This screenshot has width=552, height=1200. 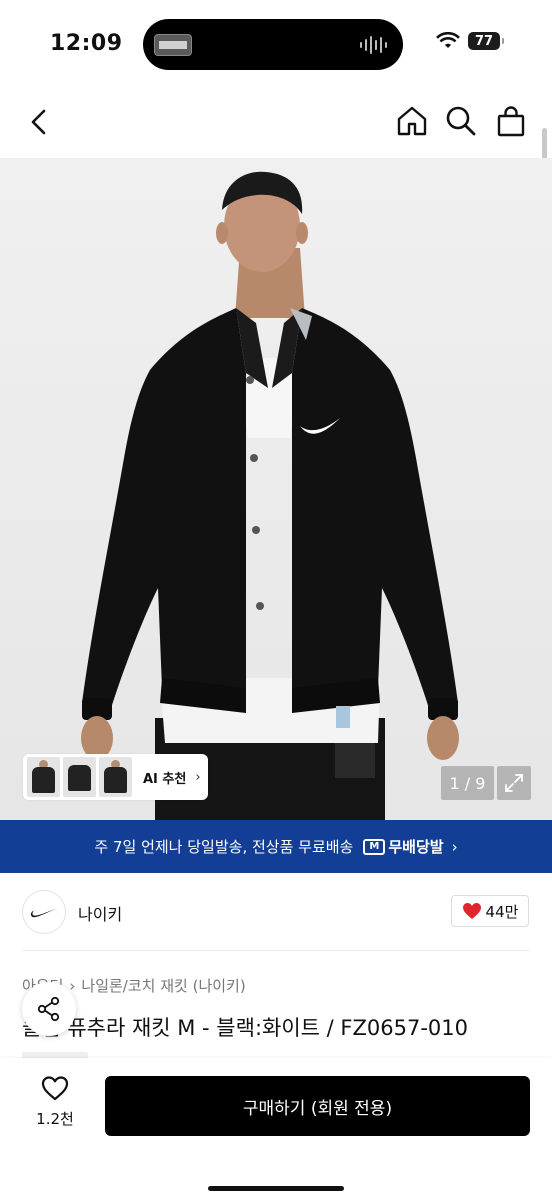 I want to click on share-icon, so click(x=48, y=1009).